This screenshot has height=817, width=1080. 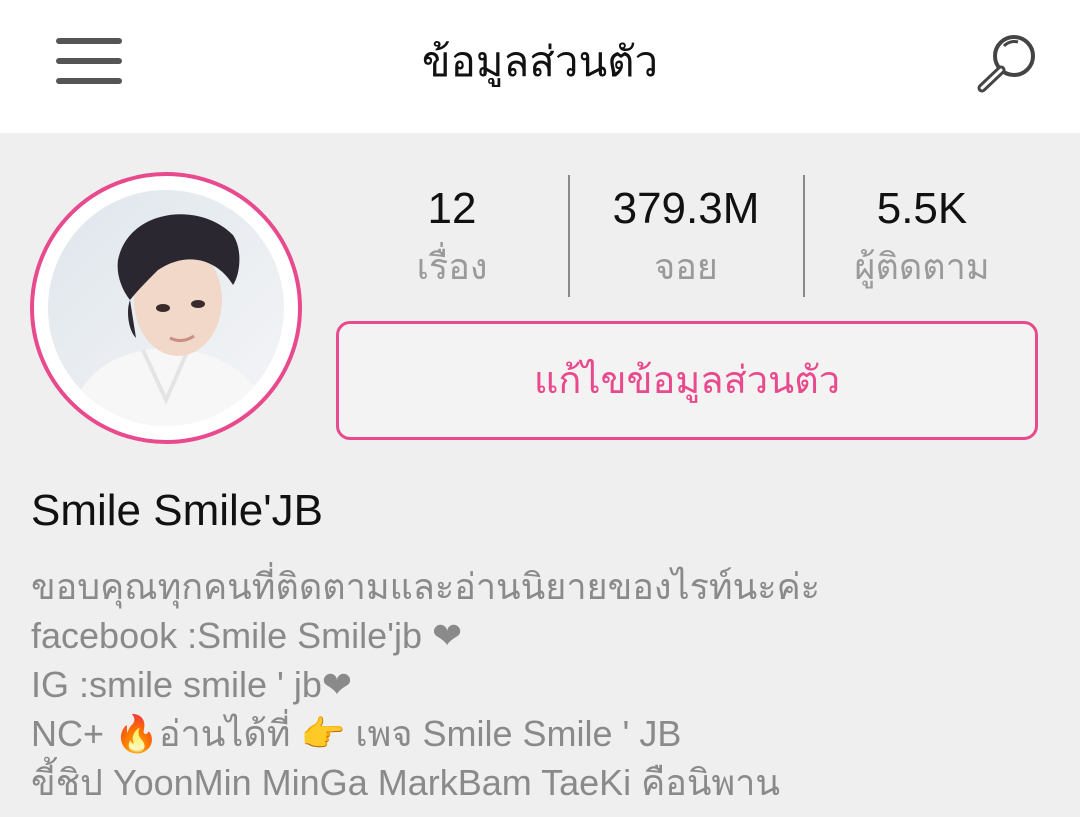 I want to click on pointing-hand-icon: 👉, so click(x=323, y=733).